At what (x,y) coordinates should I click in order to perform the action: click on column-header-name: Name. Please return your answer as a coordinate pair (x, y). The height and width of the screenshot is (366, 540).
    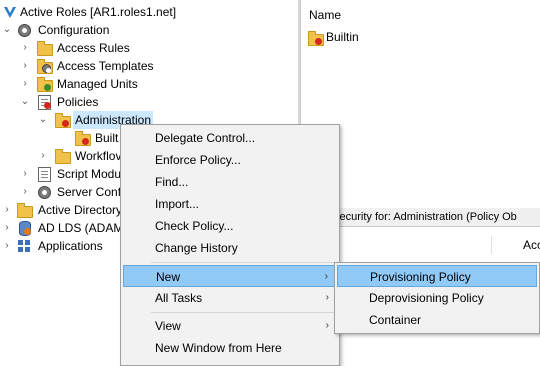
    Looking at the image, I should click on (325, 15).